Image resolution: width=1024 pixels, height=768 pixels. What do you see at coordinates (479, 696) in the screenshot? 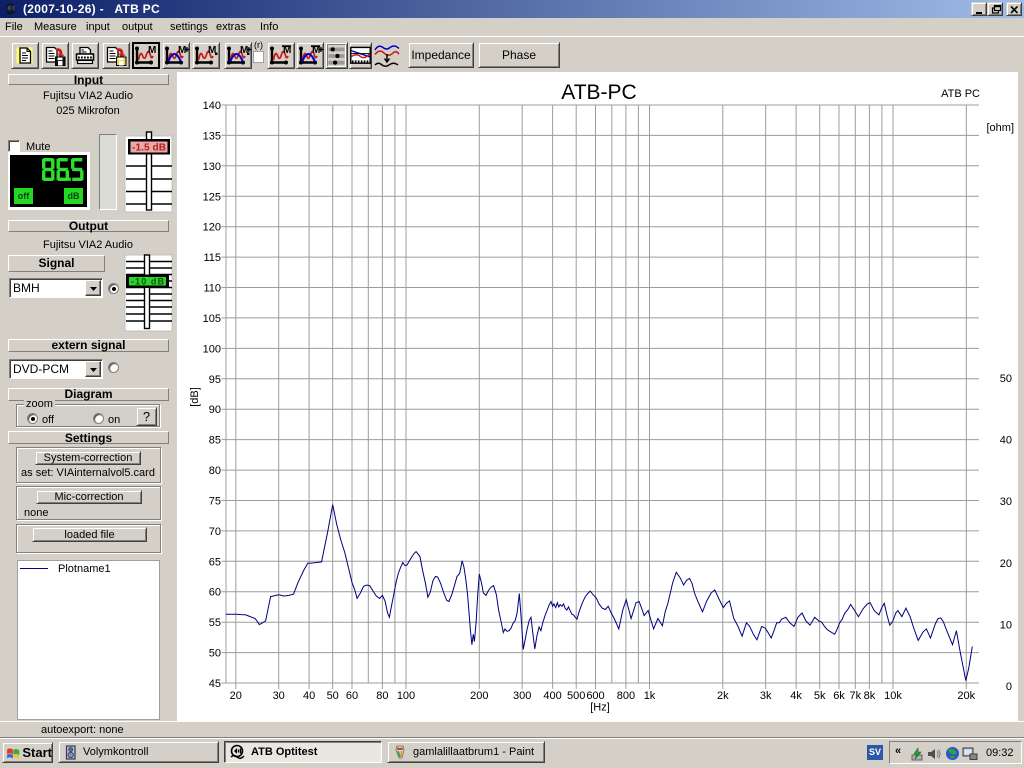
I see `svg-text: 200` at bounding box center [479, 696].